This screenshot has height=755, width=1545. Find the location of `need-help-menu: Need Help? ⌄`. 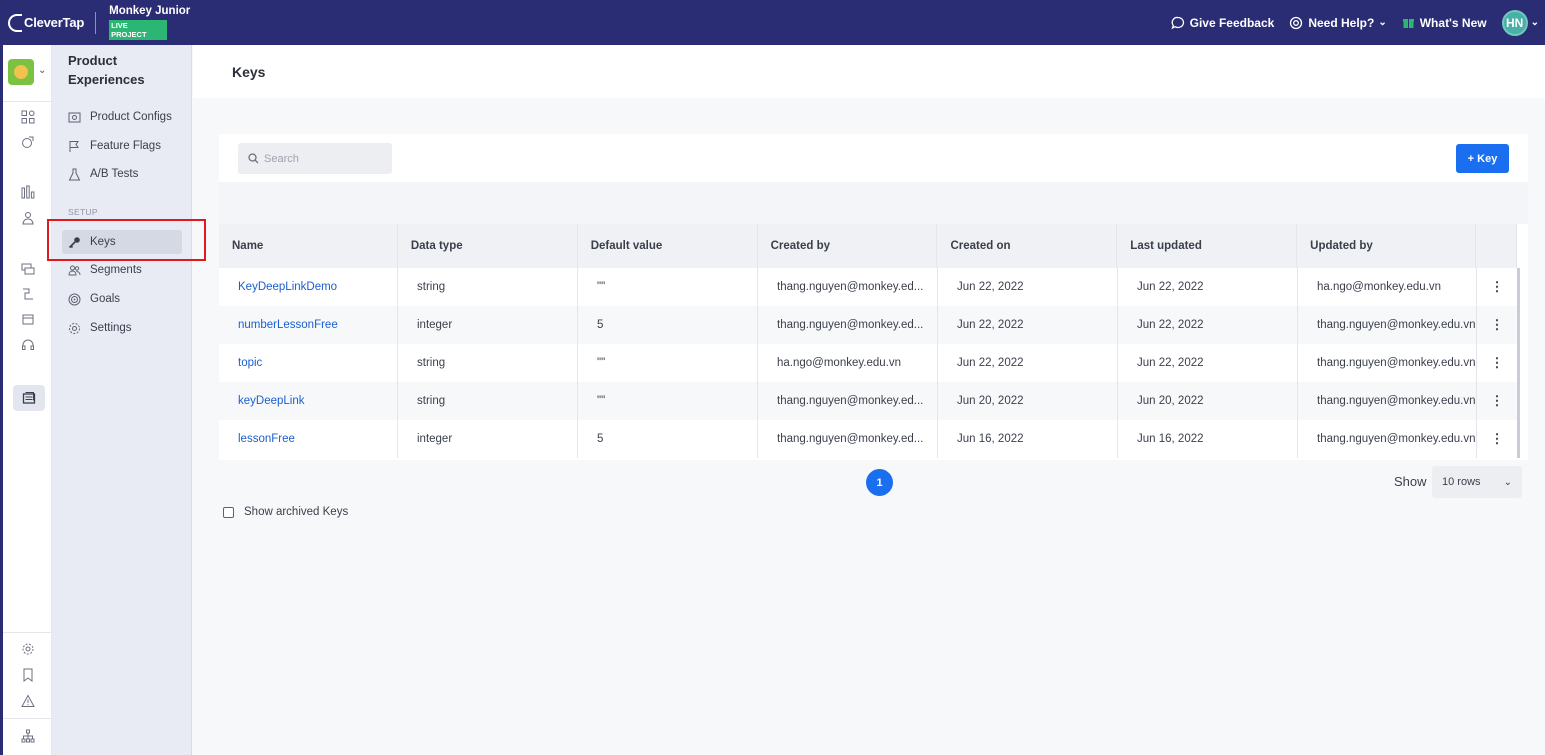

need-help-menu: Need Help? ⌄ is located at coordinates (1338, 22).